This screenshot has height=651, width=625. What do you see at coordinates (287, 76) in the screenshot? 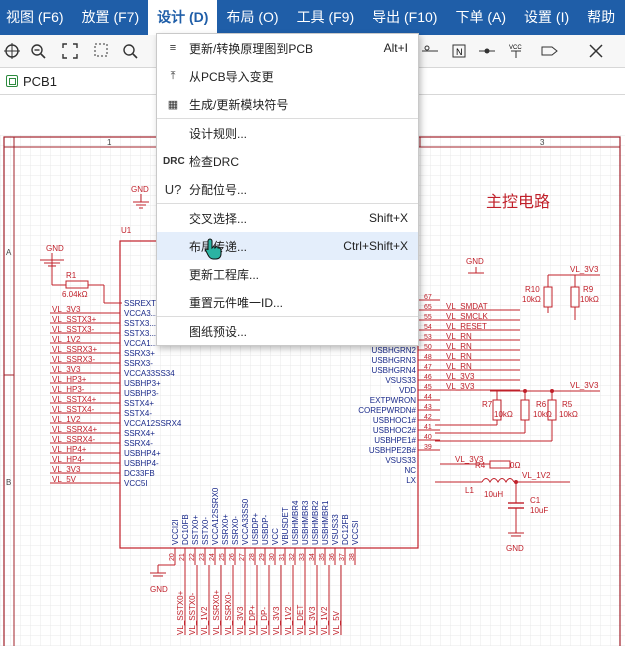
I see `menu-item-import-from-pcb: ⤒ 从PCB导入变更` at bounding box center [287, 76].